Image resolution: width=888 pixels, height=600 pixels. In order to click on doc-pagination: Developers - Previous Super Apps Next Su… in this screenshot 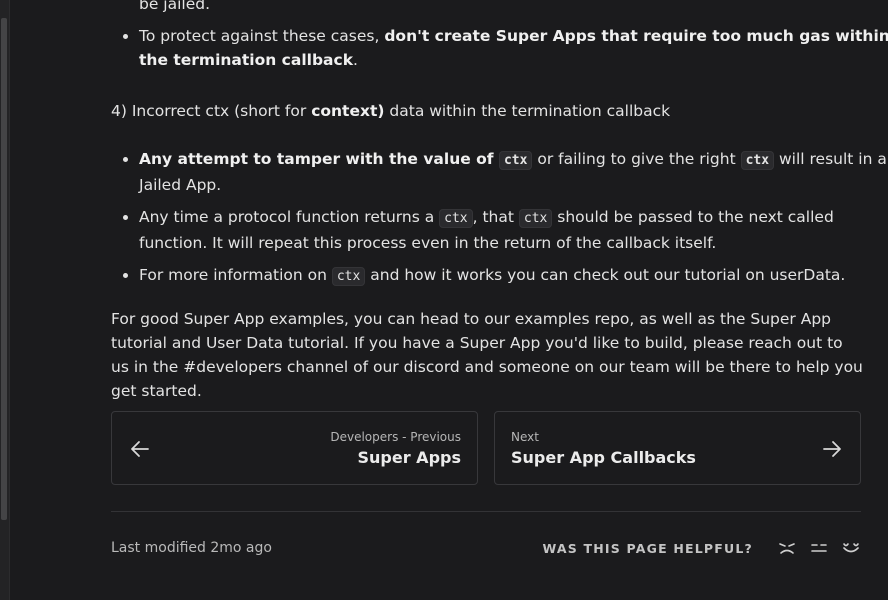, I will do `click(486, 449)`.